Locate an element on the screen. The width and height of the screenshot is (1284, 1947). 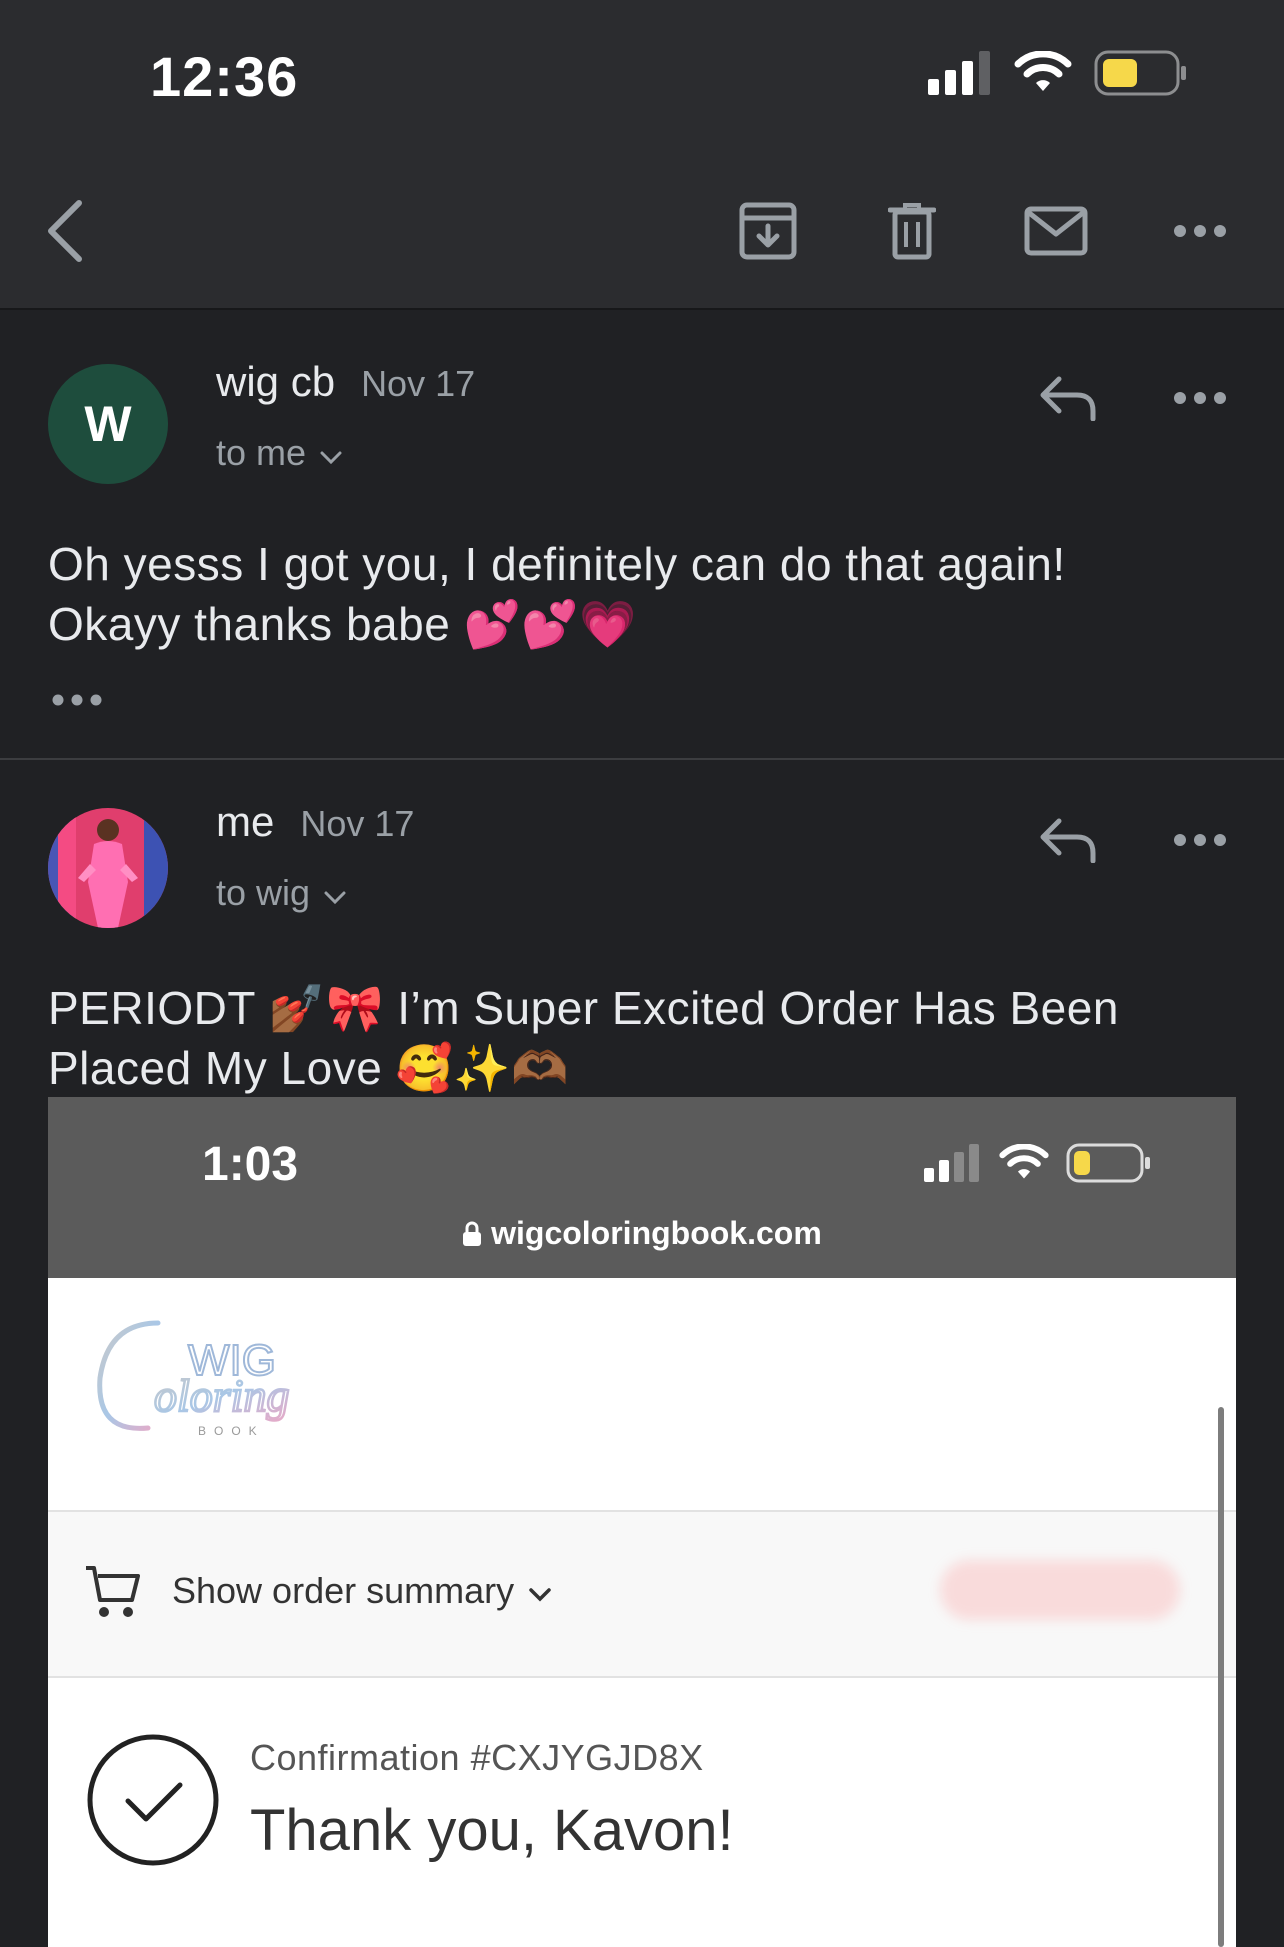
archive-button is located at coordinates (768, 233).